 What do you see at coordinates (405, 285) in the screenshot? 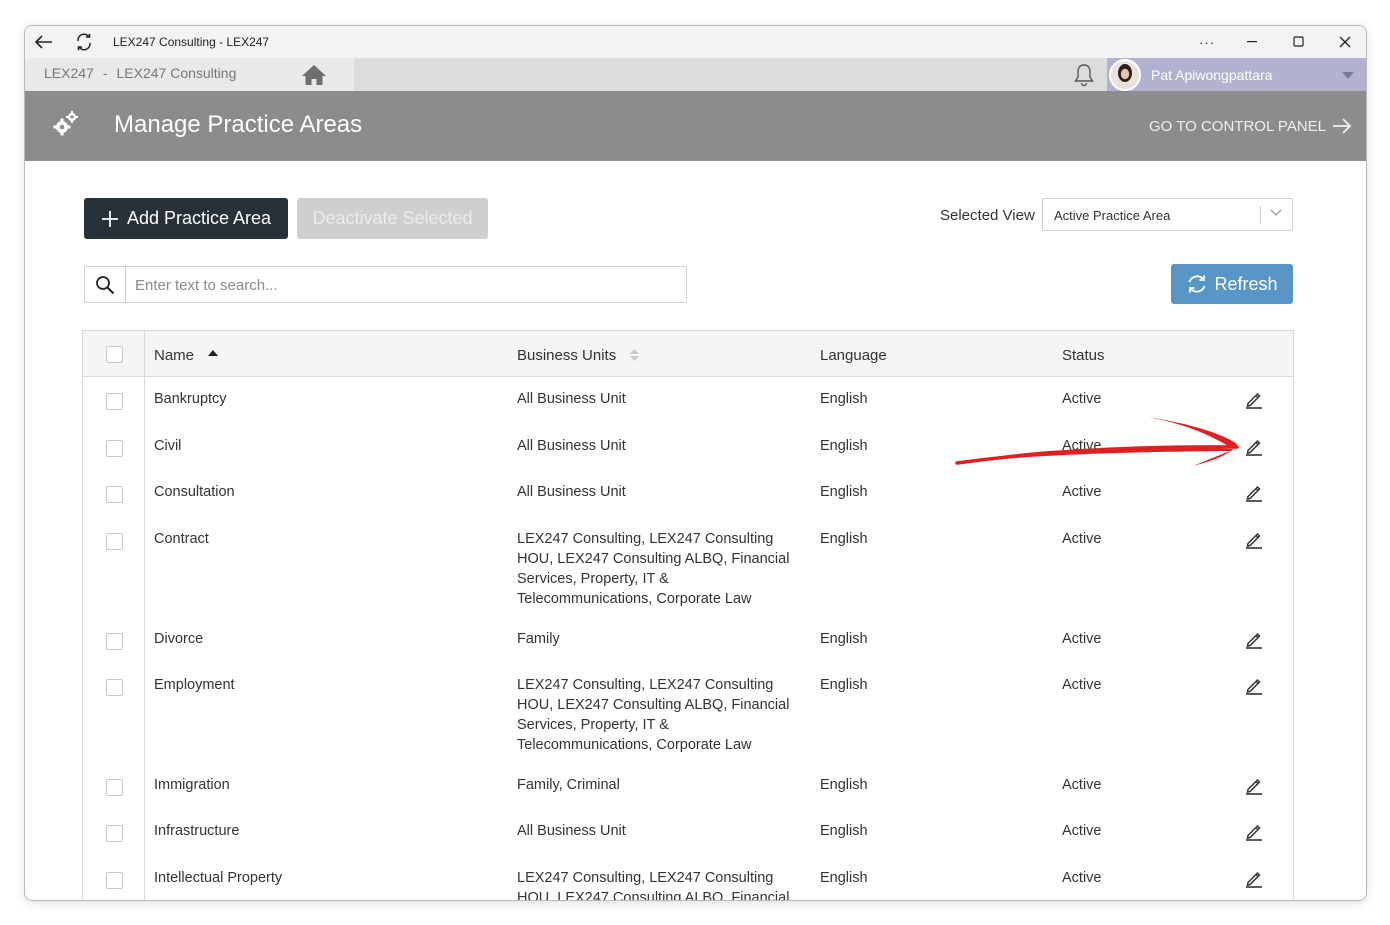
I see `search-input` at bounding box center [405, 285].